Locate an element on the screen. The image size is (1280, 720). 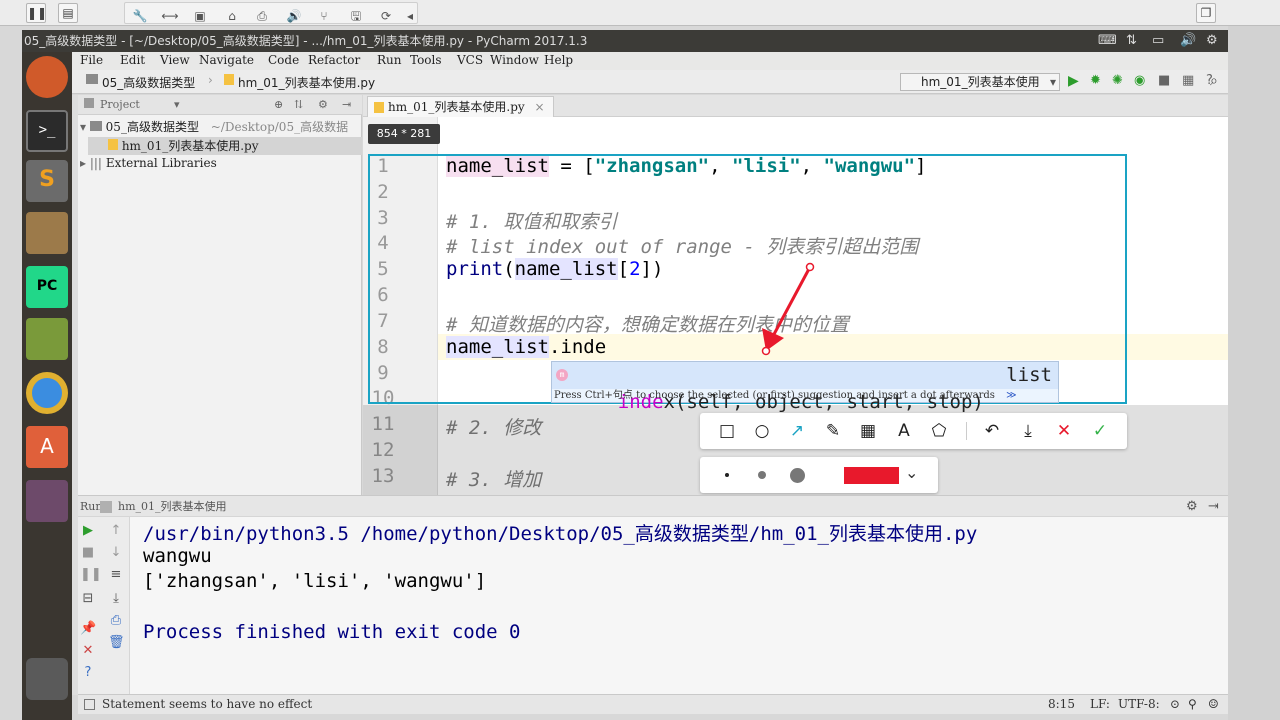
git-icon: ⚲ is located at coordinates (1192, 704).